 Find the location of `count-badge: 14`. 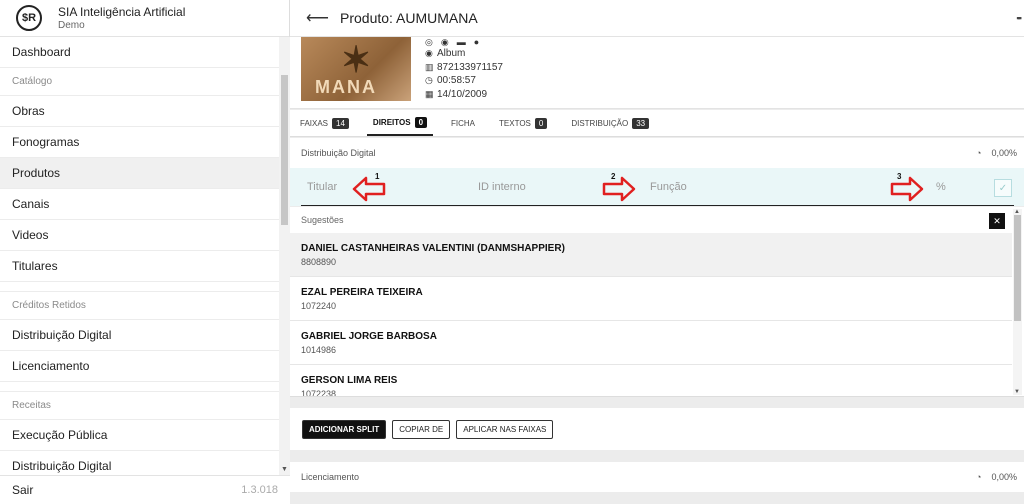

count-badge: 14 is located at coordinates (340, 123).